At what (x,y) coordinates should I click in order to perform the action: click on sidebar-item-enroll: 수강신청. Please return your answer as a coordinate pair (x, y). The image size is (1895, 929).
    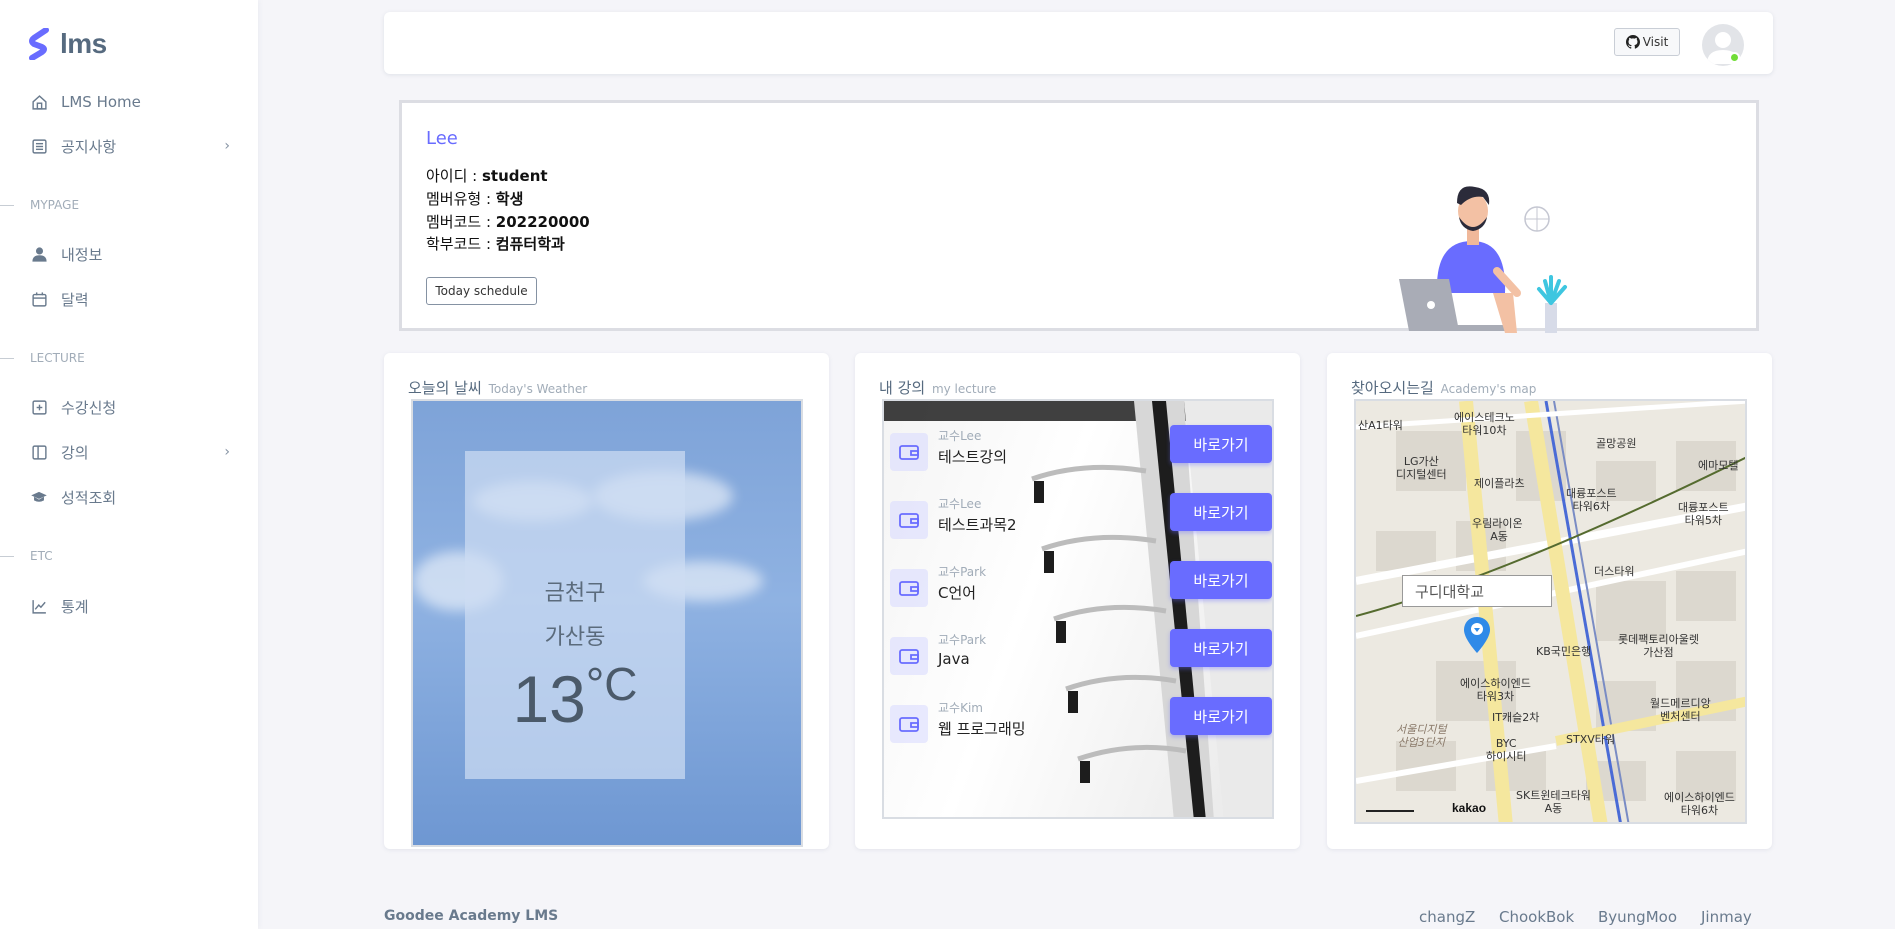
    Looking at the image, I should click on (130, 407).